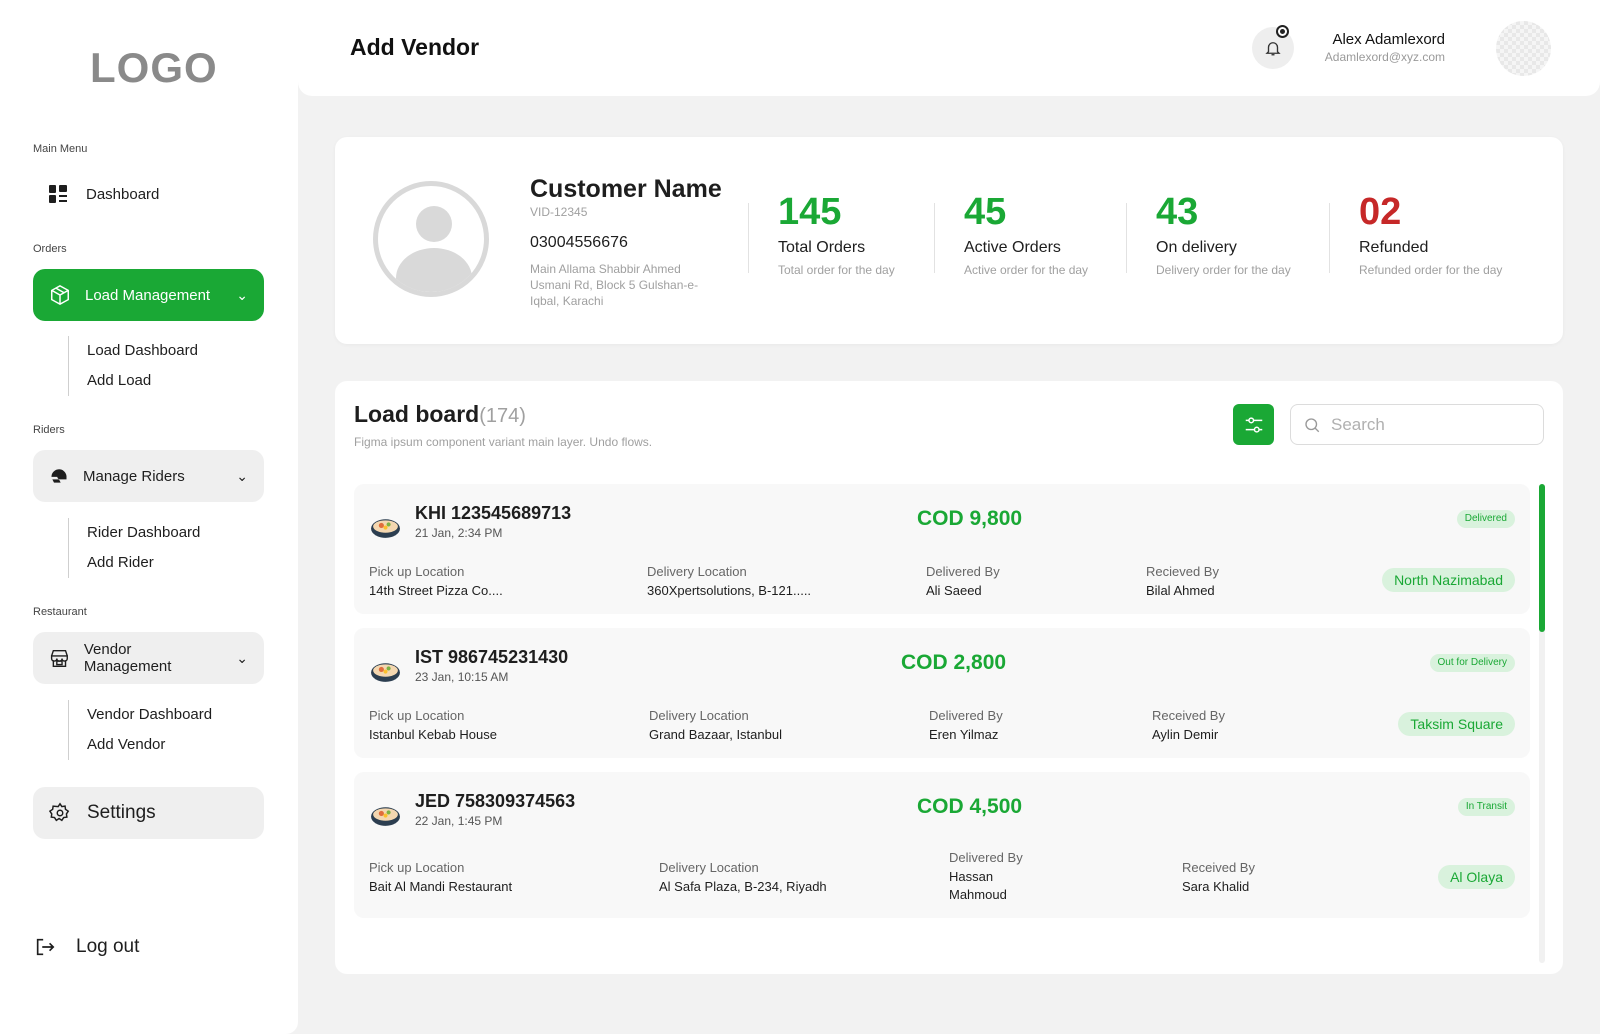 This screenshot has width=1600, height=1034. I want to click on sidebar-item-dashboard: Dashboard, so click(103, 194).